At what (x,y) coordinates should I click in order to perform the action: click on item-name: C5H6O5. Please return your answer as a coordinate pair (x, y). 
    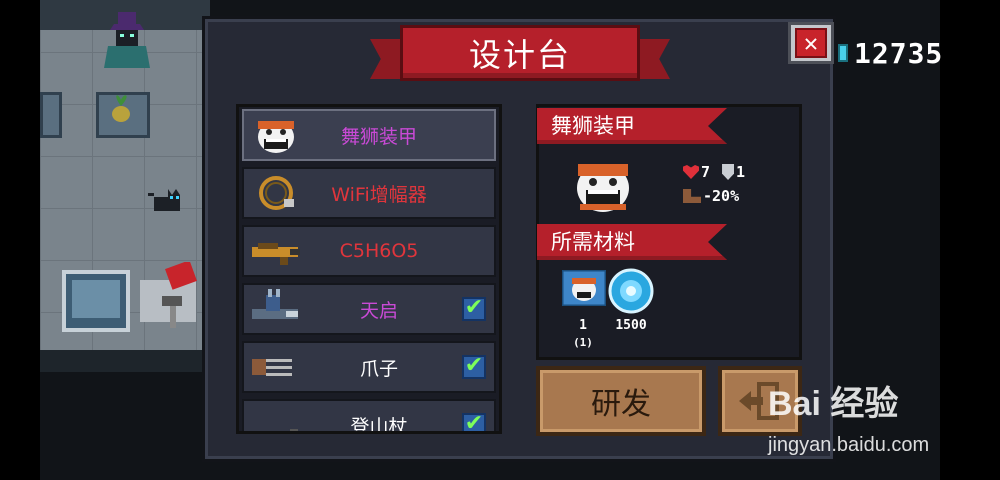
    Looking at the image, I should click on (379, 251).